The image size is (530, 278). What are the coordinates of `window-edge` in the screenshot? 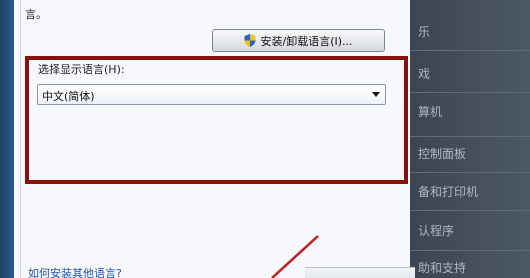 It's located at (7, 139).